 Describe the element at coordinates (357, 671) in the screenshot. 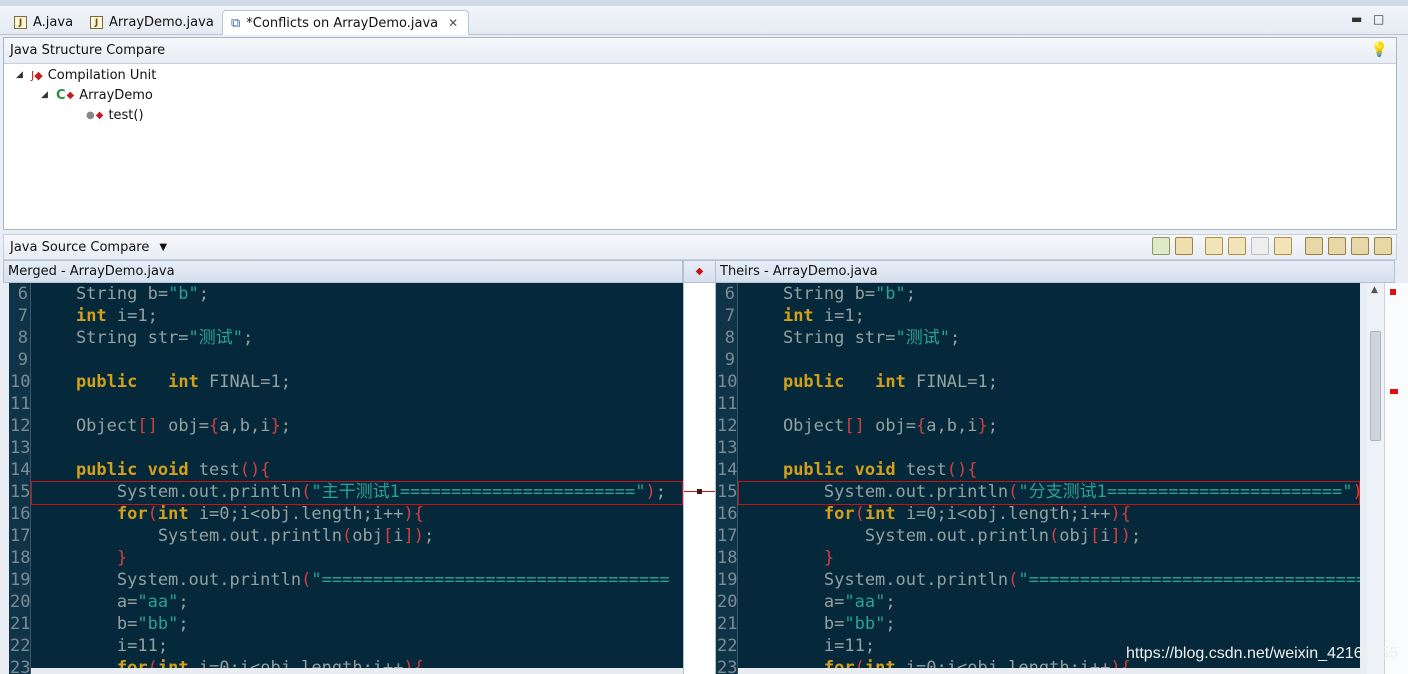

I see `horizontal-scrollbar-left` at that location.